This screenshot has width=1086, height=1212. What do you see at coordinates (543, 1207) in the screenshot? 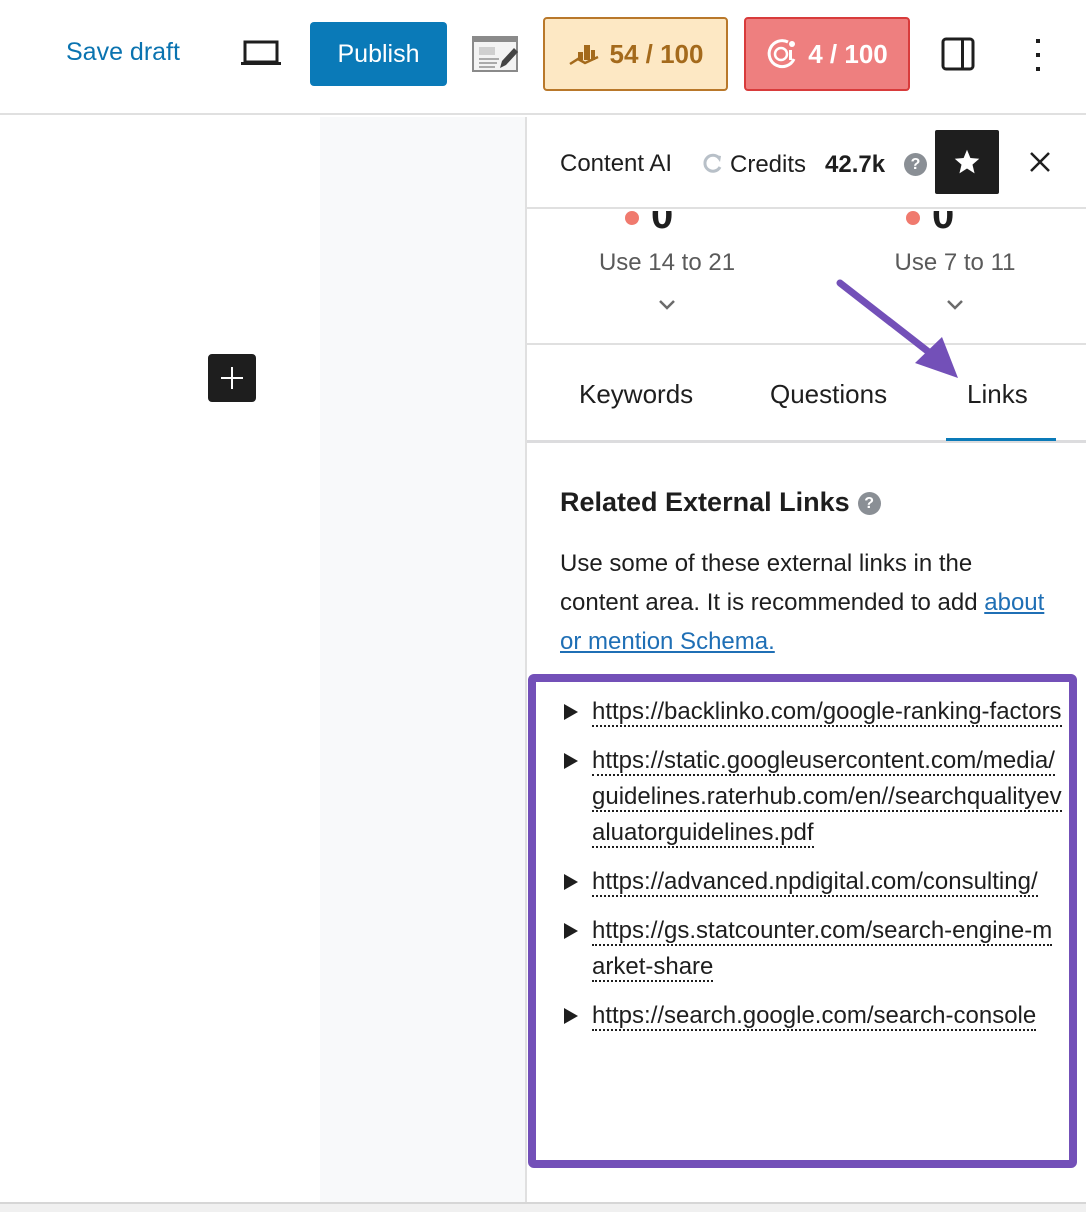
I see `bottom-status-bar` at bounding box center [543, 1207].